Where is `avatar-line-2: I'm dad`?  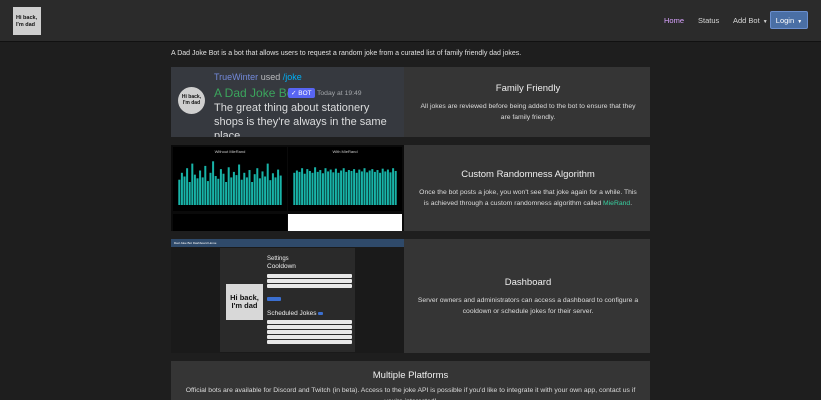 avatar-line-2: I'm dad is located at coordinates (191, 103).